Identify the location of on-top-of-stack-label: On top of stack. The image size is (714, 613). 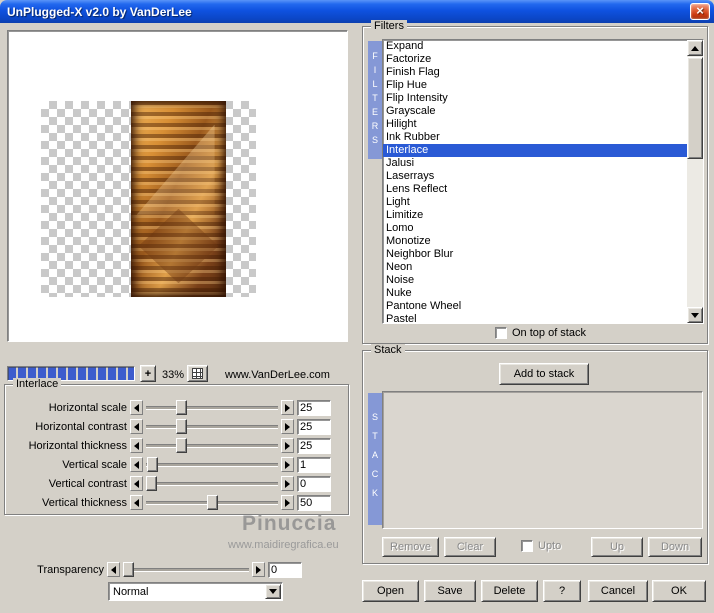
(549, 333).